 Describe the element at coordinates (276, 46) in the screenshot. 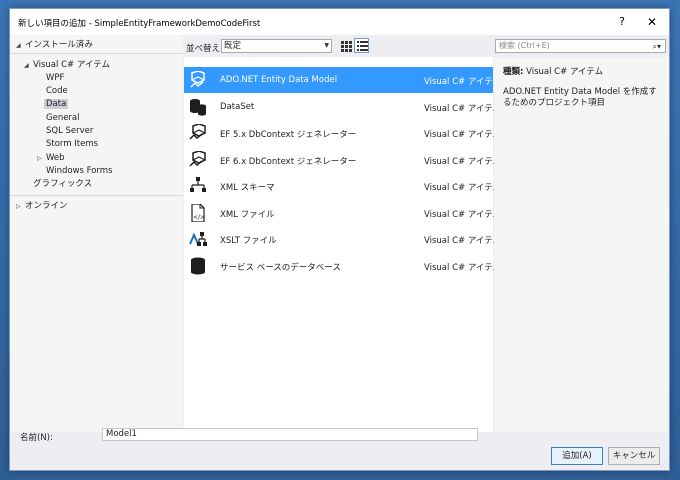

I see `sort-dropdown: 既定 ▼` at that location.